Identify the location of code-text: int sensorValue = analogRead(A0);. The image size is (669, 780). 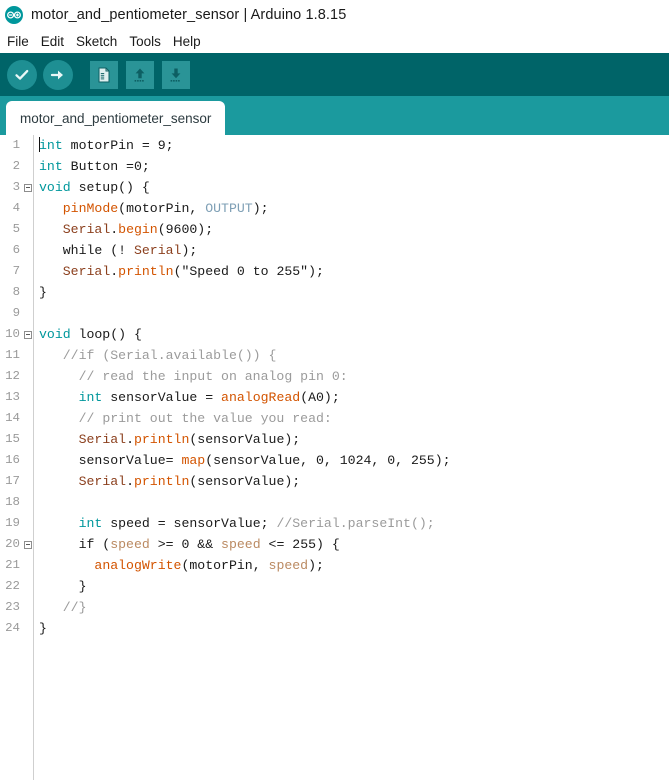
(187, 397).